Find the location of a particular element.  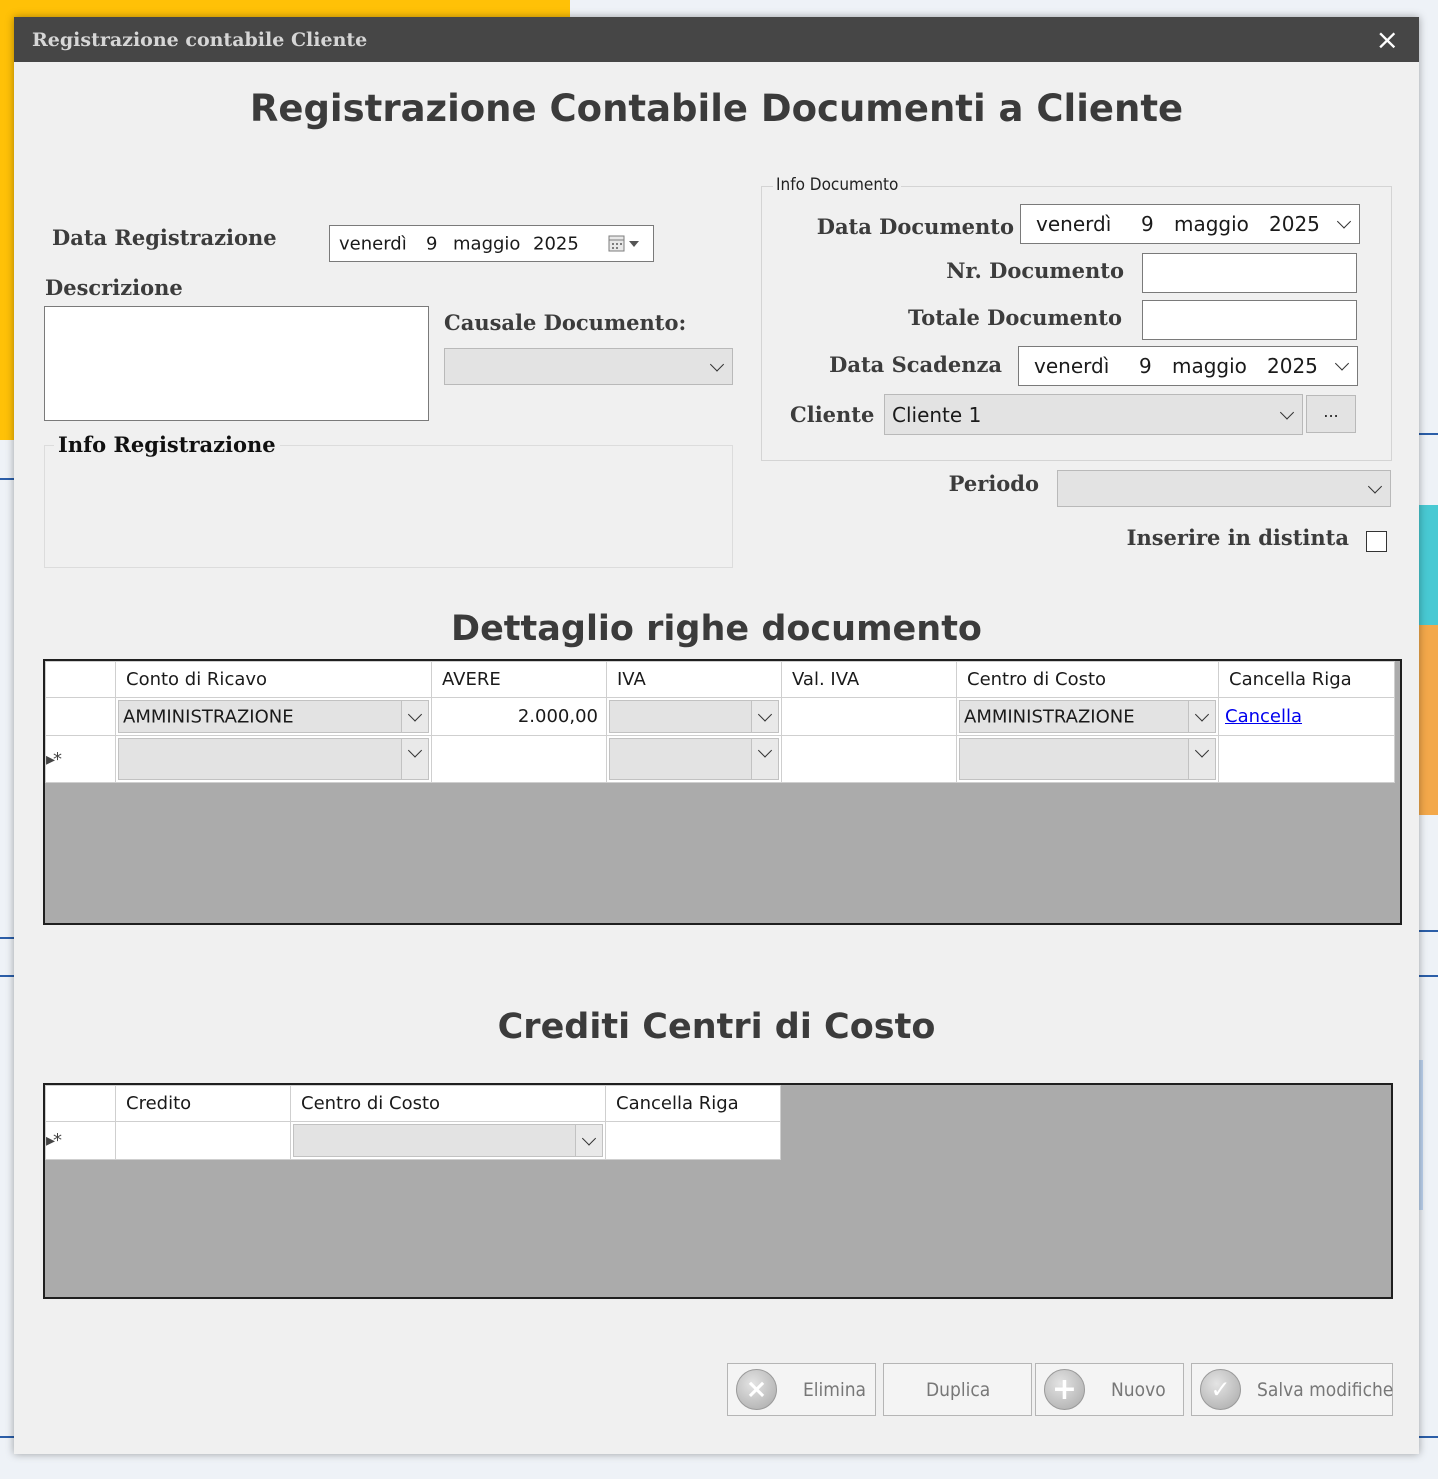

data-scadenza-picker: venerdì 9 maggio 2025 is located at coordinates (1188, 366).